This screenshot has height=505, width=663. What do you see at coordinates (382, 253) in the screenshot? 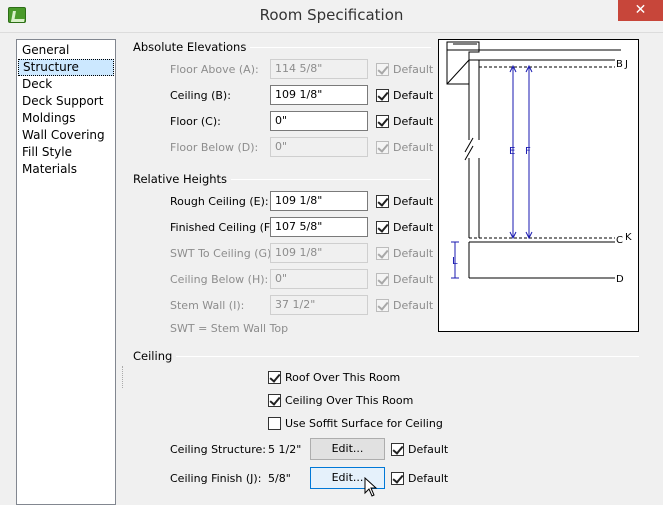
I see `swt-to-ceiling-default-checkbox` at bounding box center [382, 253].